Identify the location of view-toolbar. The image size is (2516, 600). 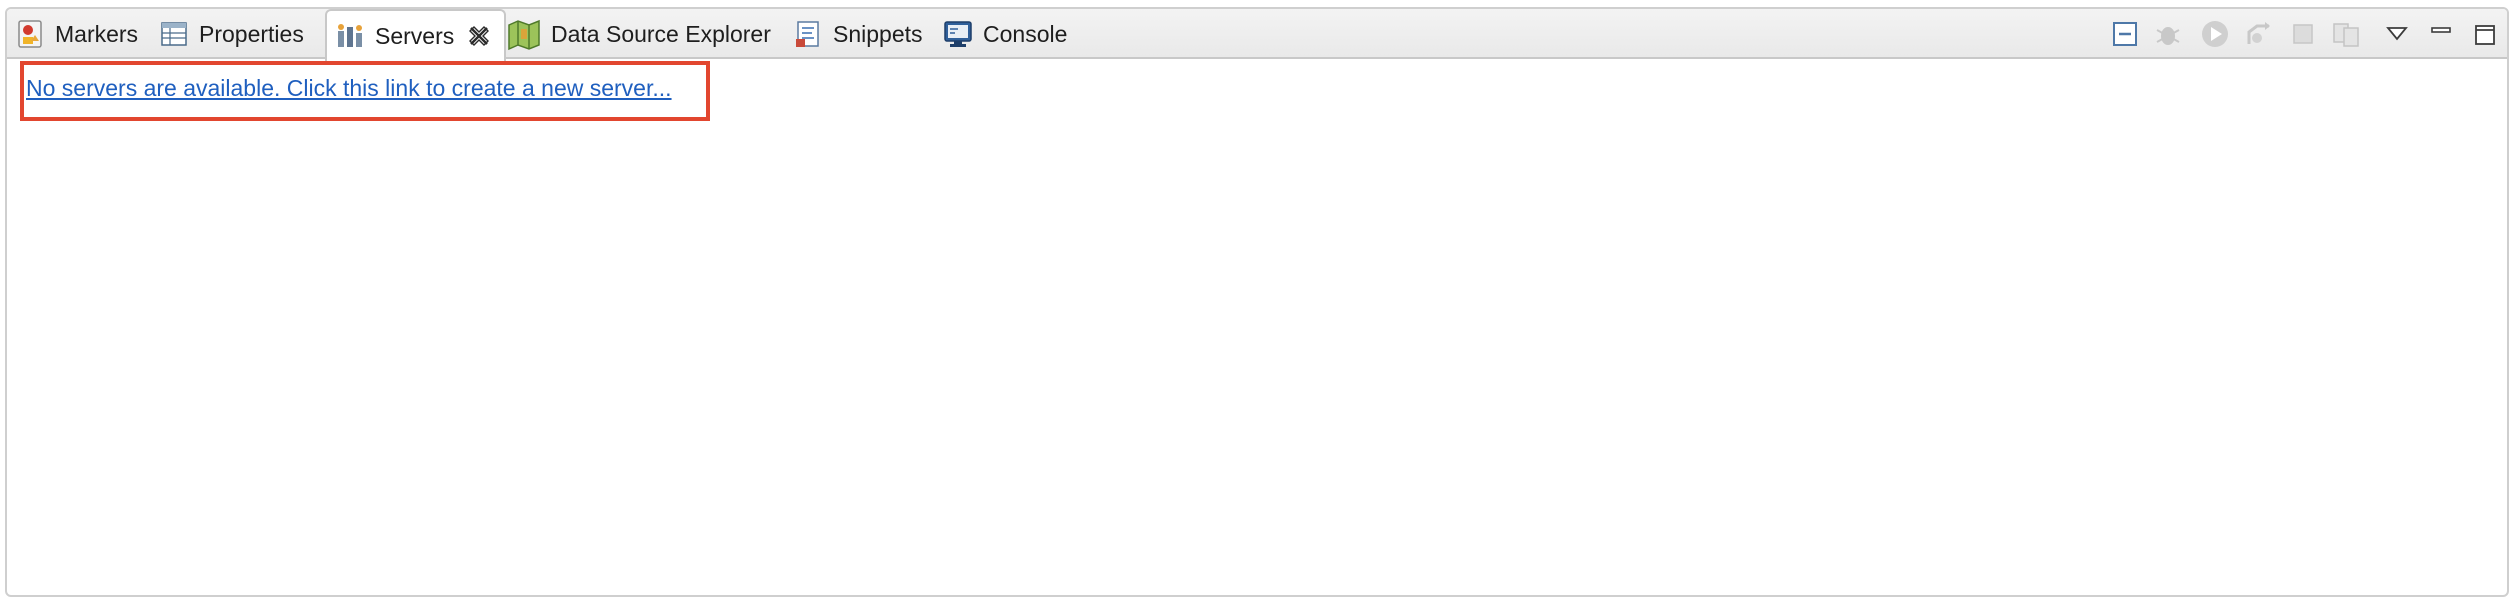
(1257, 34).